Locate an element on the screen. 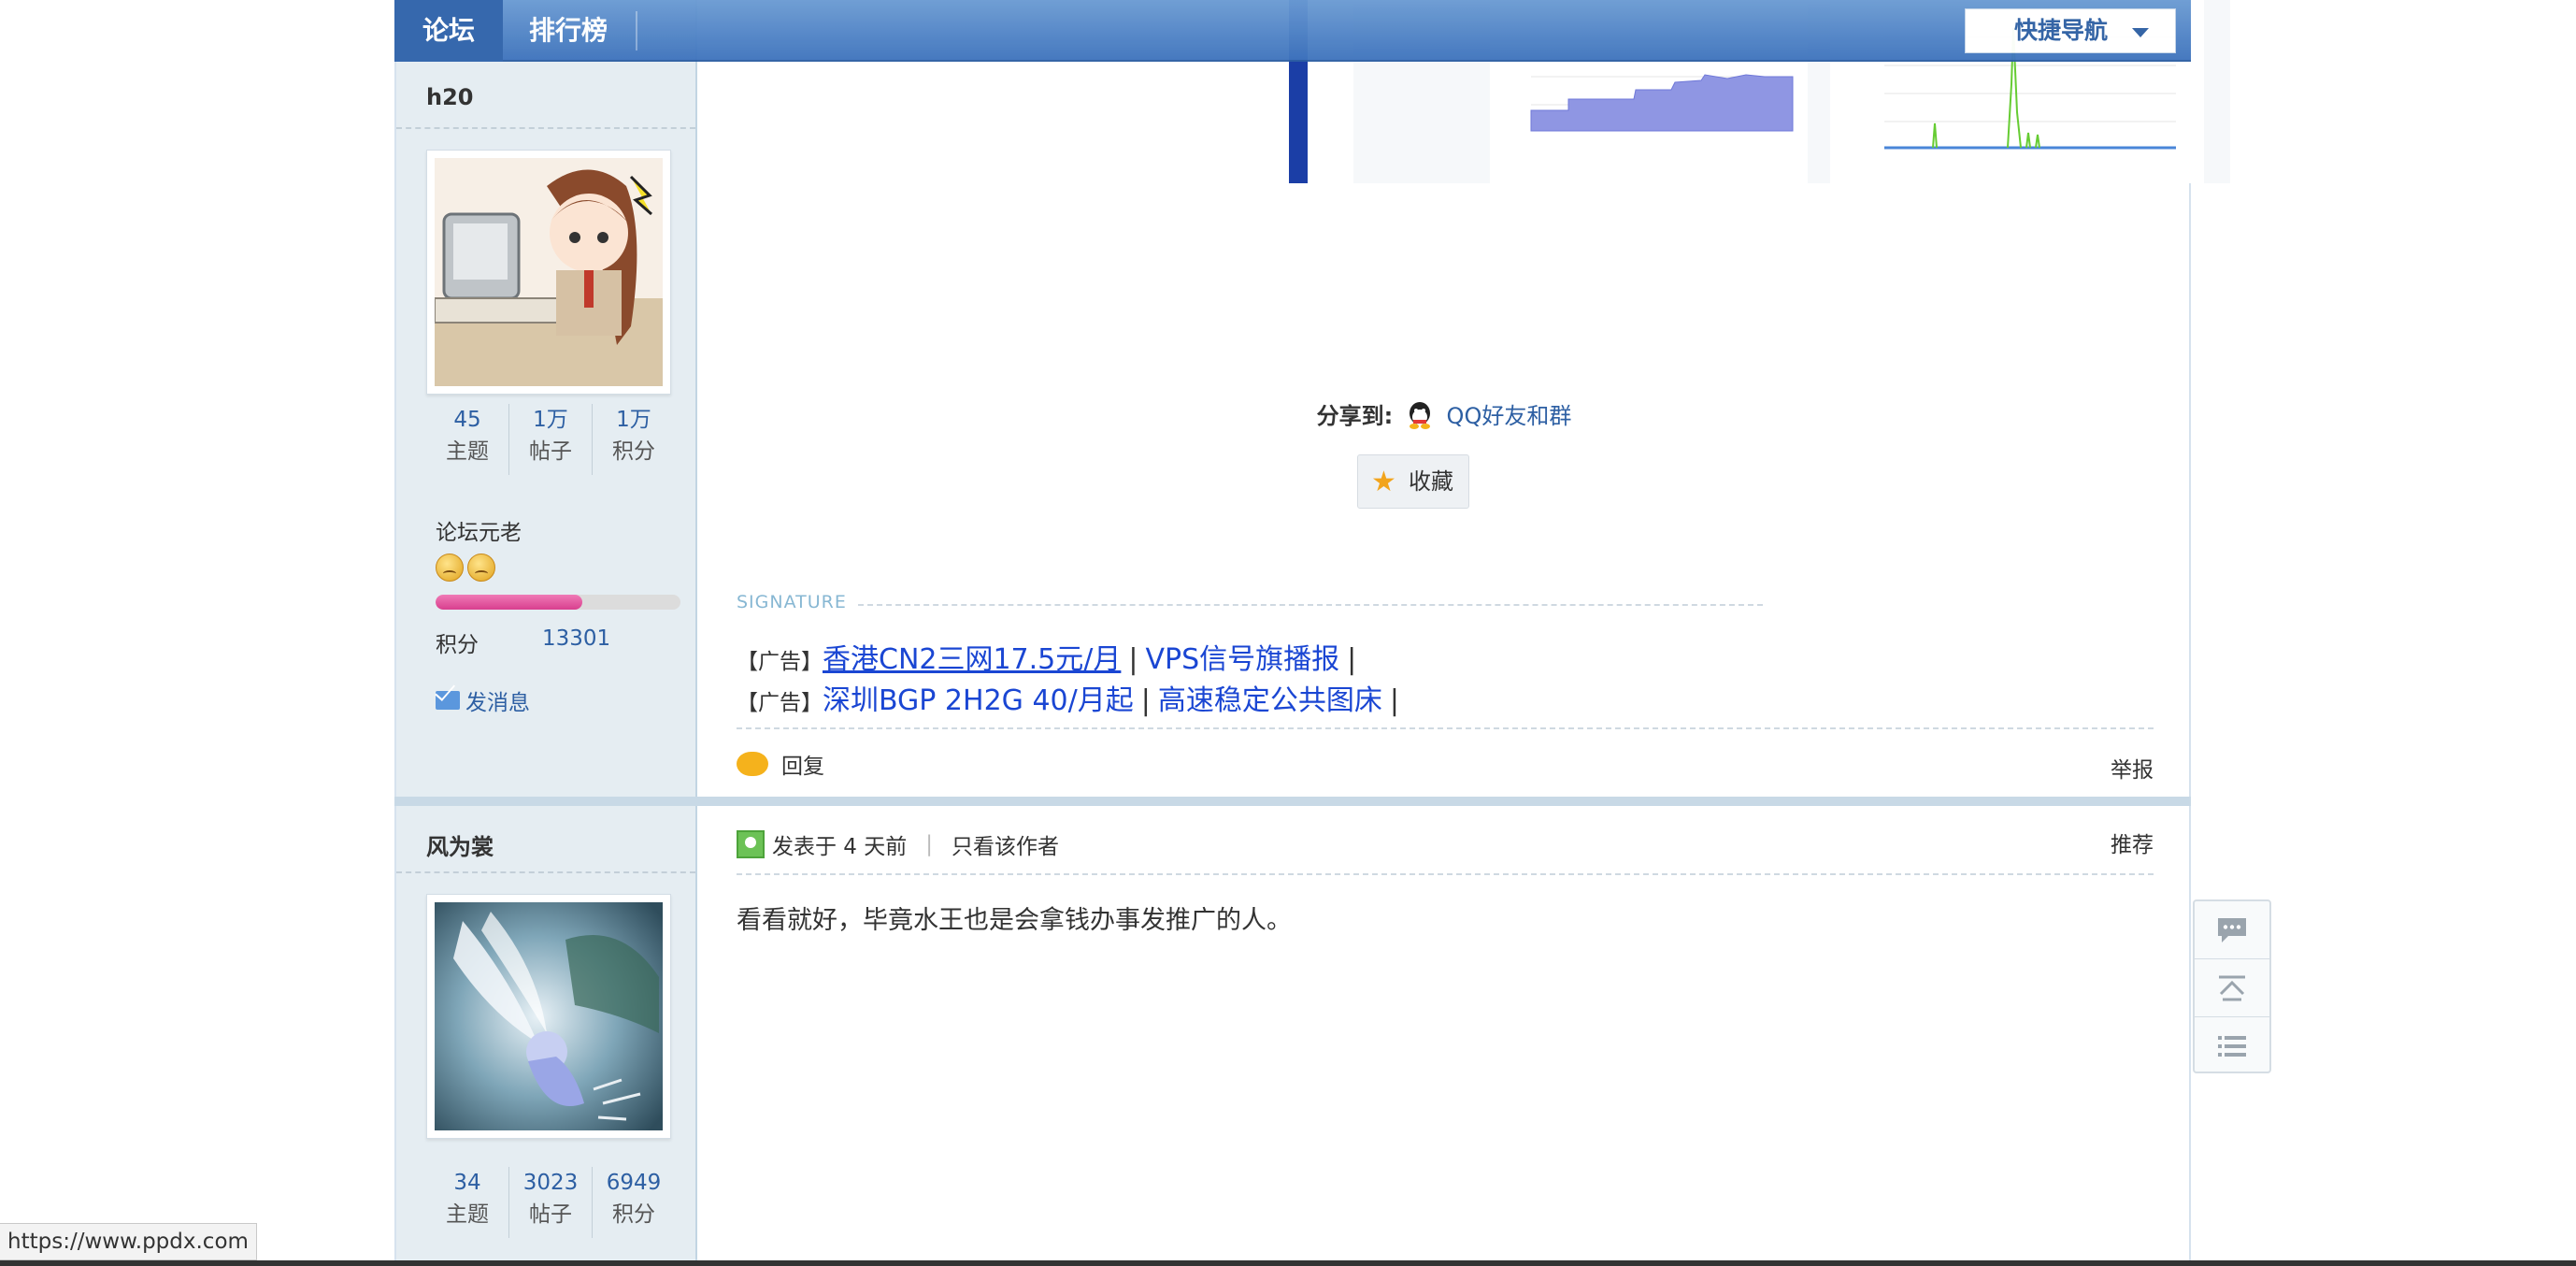 This screenshot has height=1266, width=2576. comment-icon is located at coordinates (2232, 929).